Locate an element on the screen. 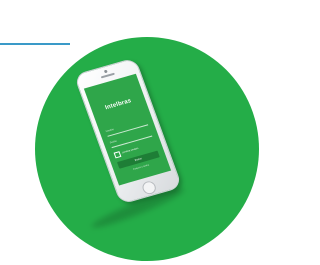 The image size is (320, 265). password-placeholder: Senha is located at coordinates (113, 142).